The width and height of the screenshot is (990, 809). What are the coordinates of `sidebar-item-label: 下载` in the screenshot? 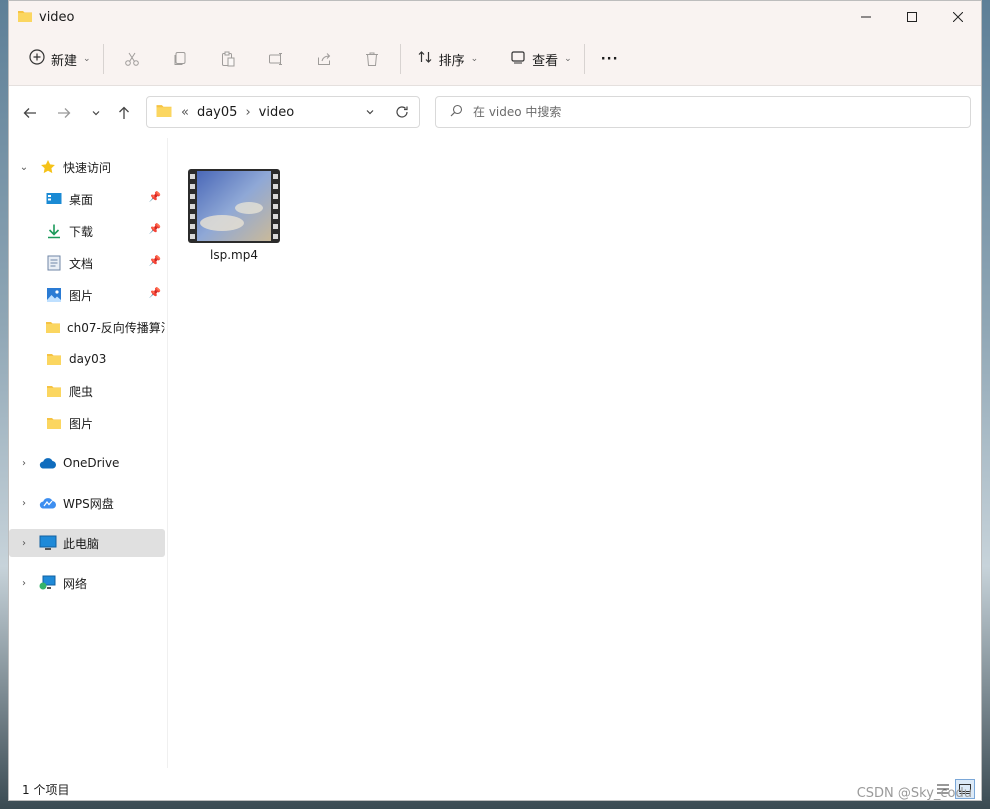 It's located at (81, 231).